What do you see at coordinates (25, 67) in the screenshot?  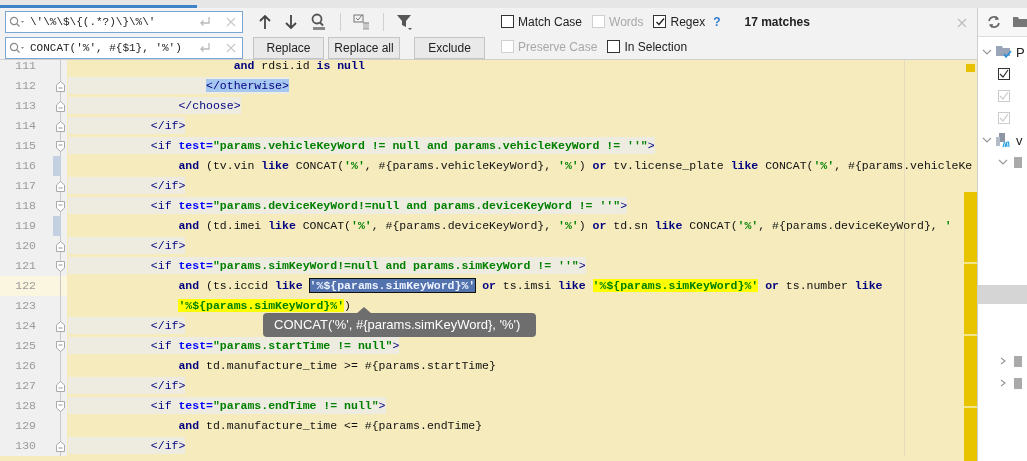 I see `line-number: 111` at bounding box center [25, 67].